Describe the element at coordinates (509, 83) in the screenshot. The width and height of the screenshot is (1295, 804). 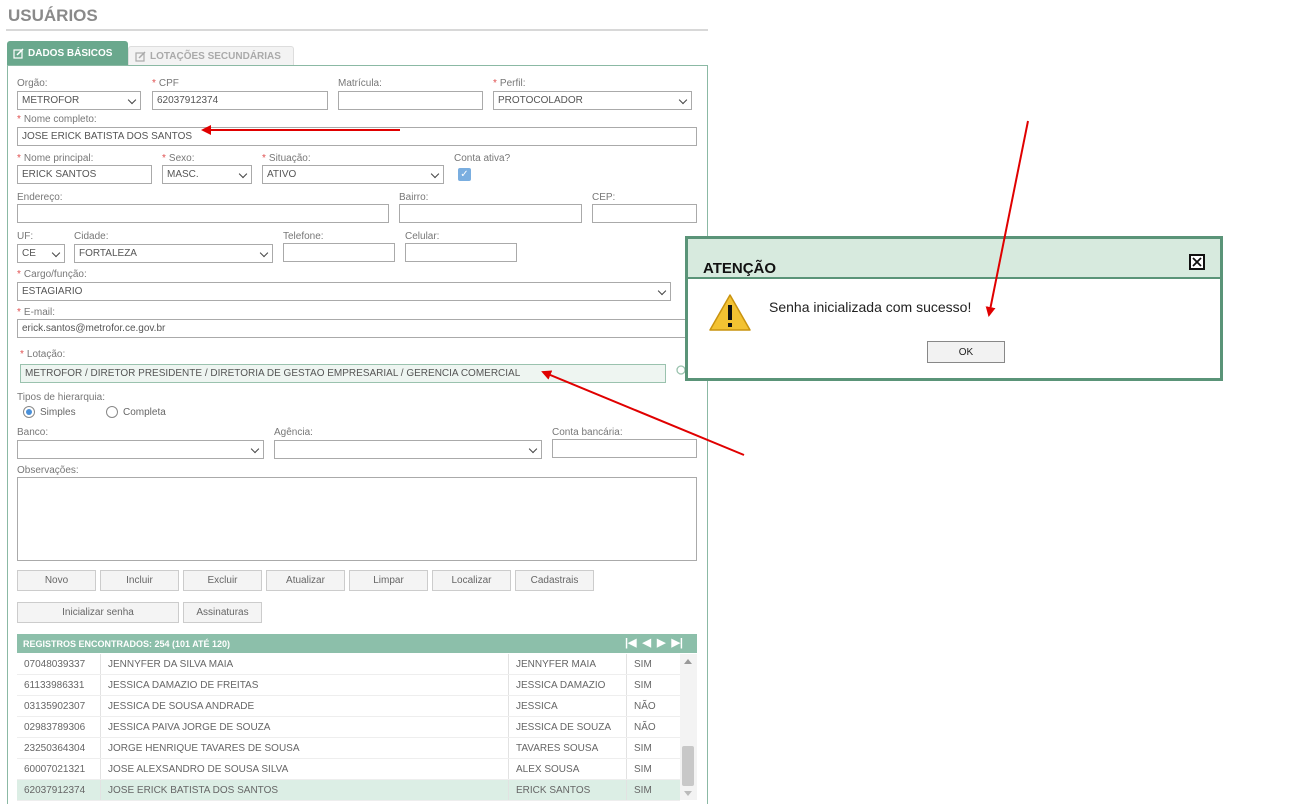
I see `perfil-label: * Perfil:` at that location.